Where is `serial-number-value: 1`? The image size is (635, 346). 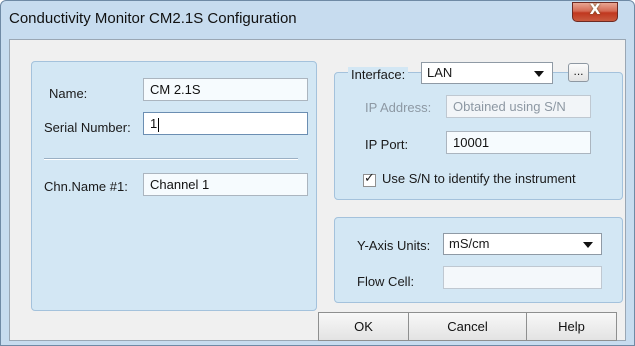 serial-number-value: 1 is located at coordinates (154, 123).